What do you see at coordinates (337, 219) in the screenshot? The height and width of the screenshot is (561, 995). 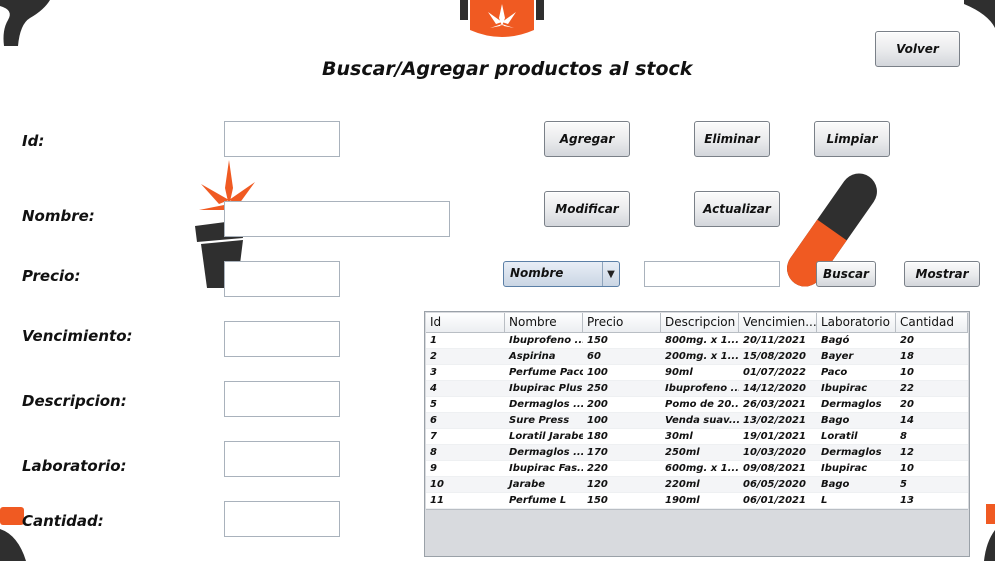 I see `nombre-field` at bounding box center [337, 219].